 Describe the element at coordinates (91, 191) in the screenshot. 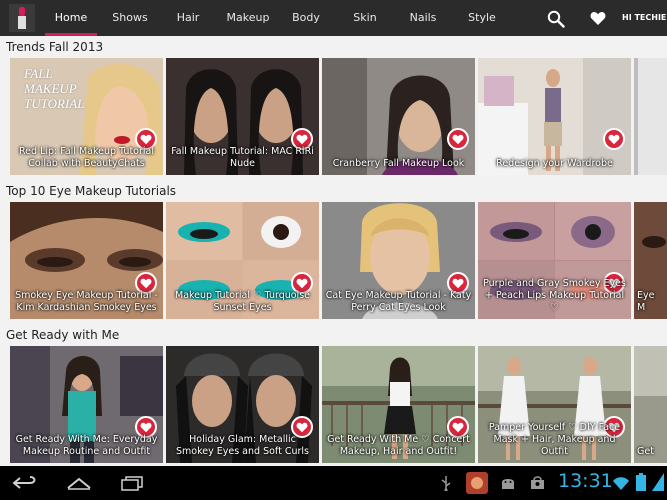

I see `section-title: Top 10 Eye Makeup Tutorials` at that location.